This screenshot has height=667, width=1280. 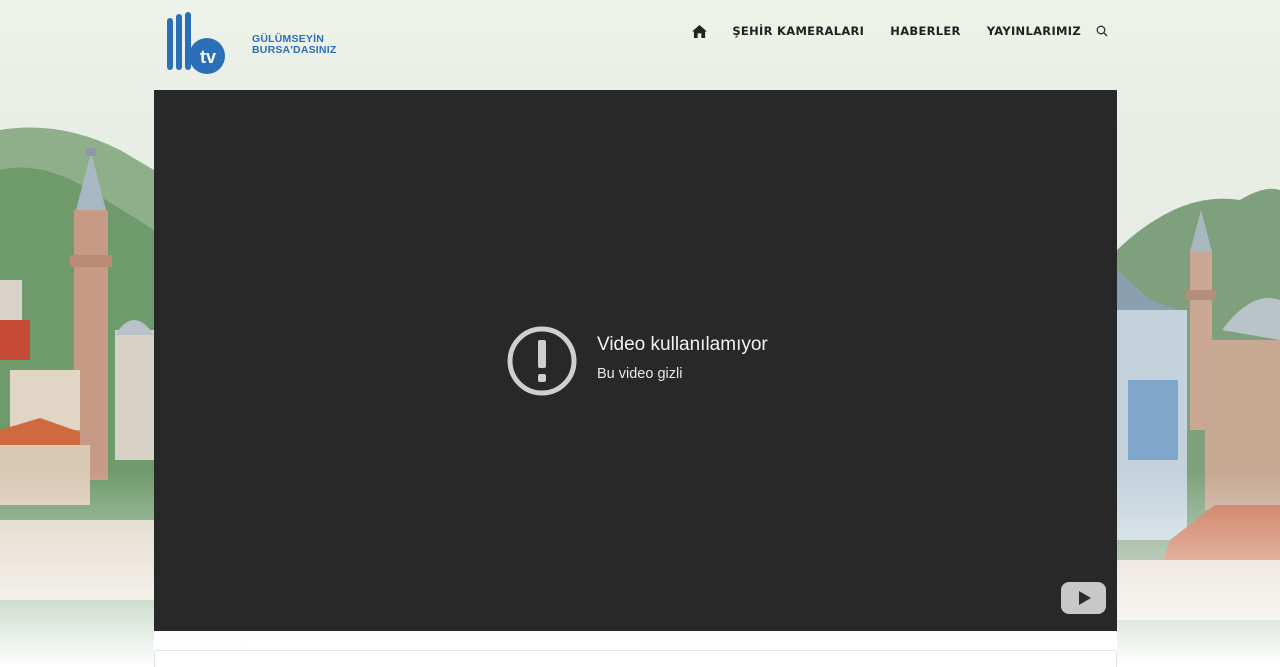 I want to click on alert-circle-icon, so click(x=542, y=361).